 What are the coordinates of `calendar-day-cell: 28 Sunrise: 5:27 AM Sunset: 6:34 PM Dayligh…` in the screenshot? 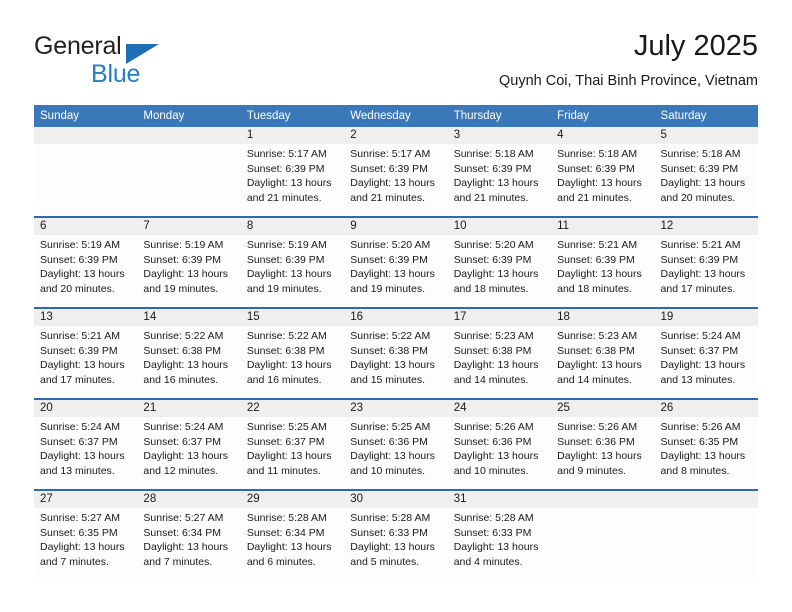 It's located at (189, 534).